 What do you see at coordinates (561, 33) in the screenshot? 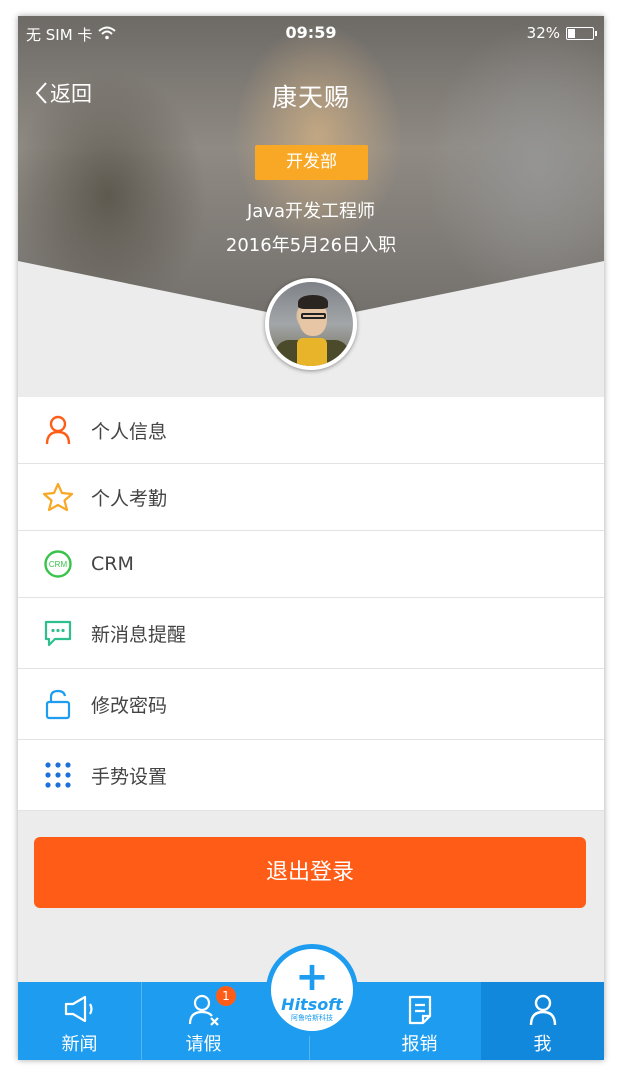
I see `status-right: 32%` at bounding box center [561, 33].